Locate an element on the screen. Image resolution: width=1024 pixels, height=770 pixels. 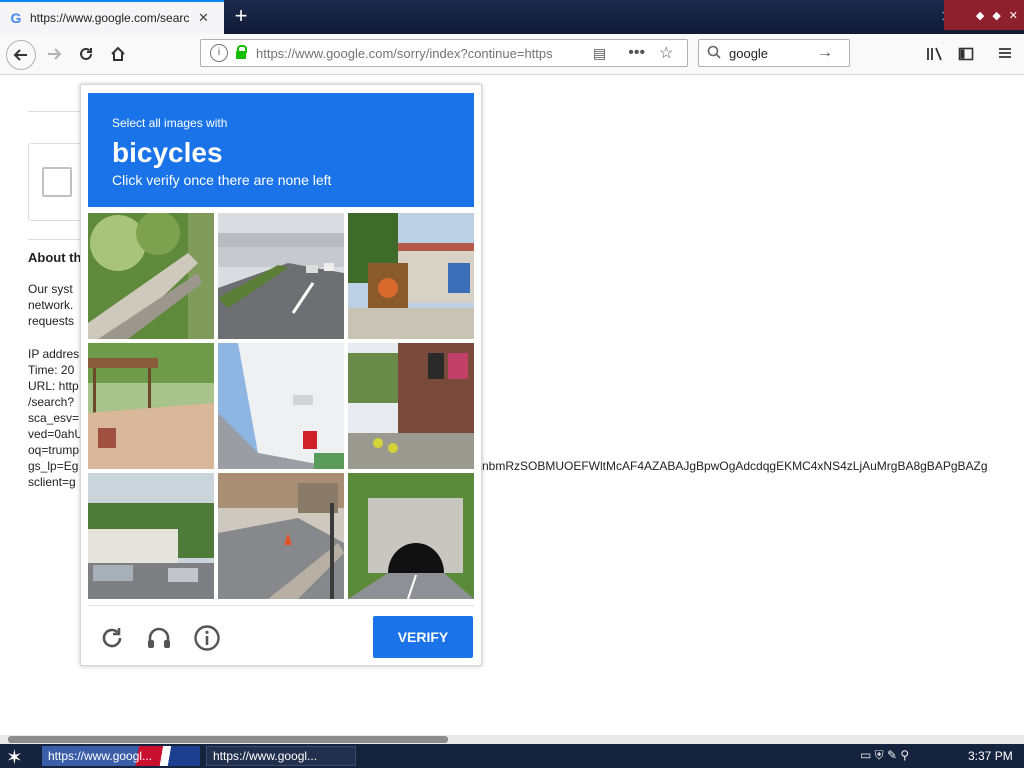
tile-storefront is located at coordinates (411, 406).